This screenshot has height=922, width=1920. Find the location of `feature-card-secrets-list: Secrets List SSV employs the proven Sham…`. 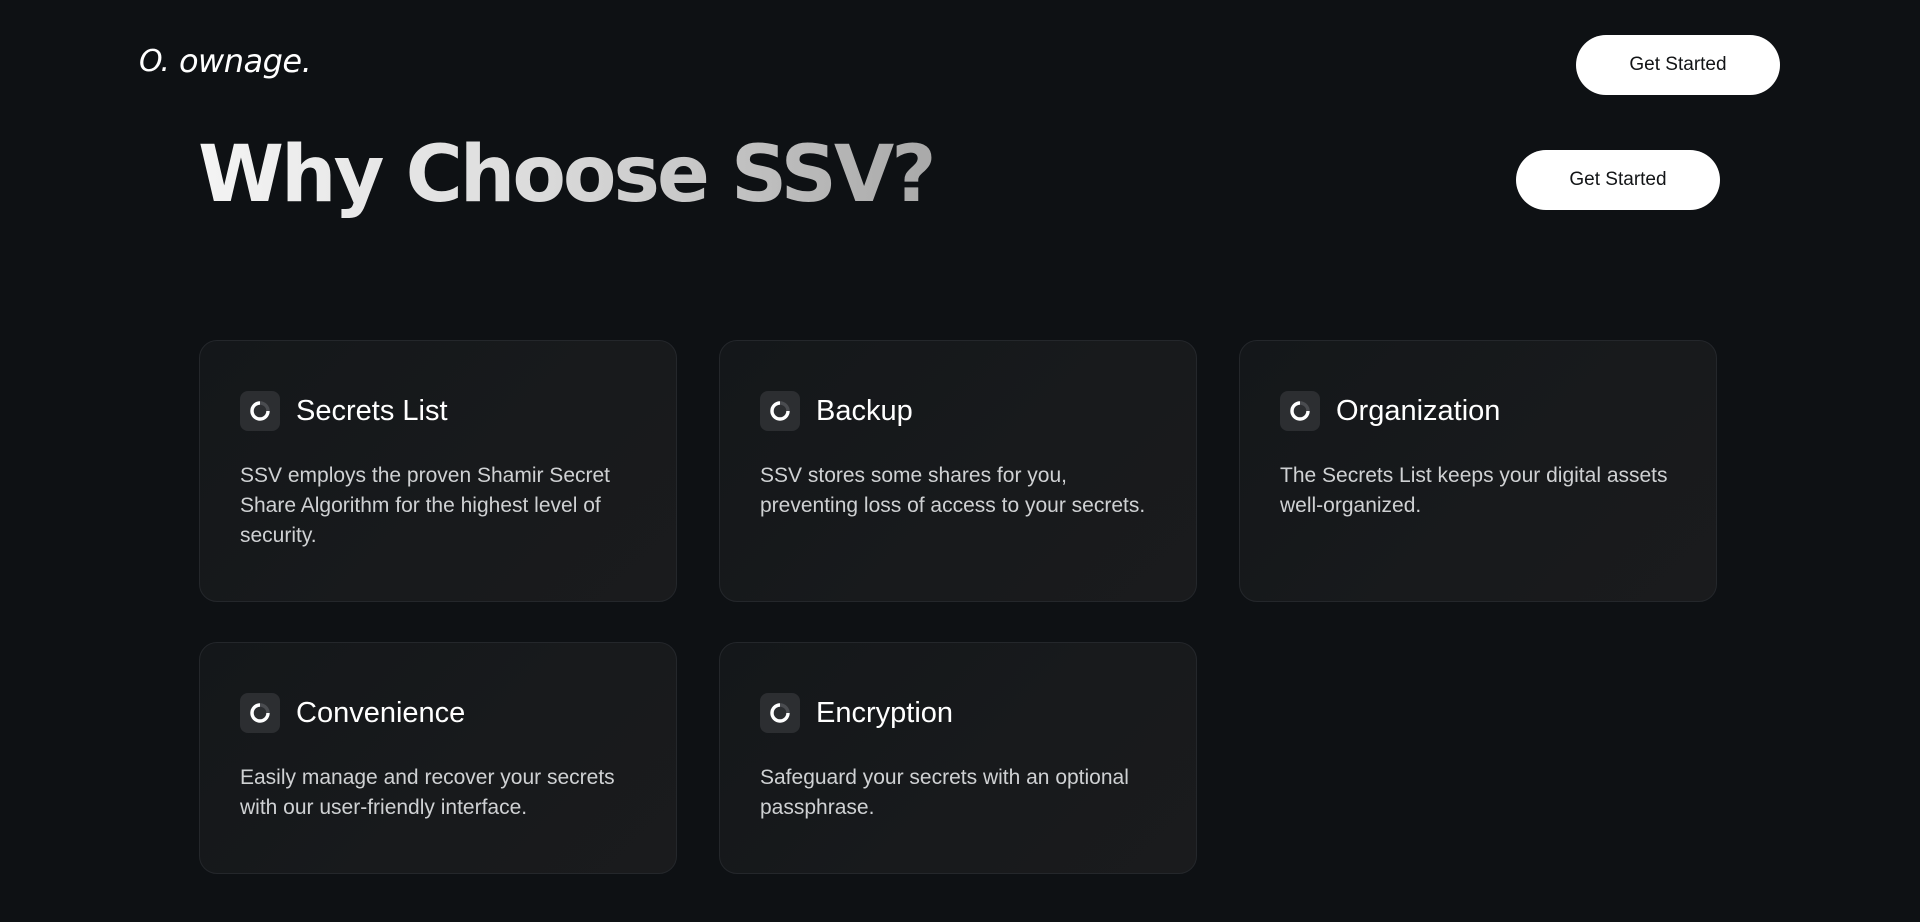

feature-card-secrets-list: Secrets List SSV employs the proven Sham… is located at coordinates (438, 471).